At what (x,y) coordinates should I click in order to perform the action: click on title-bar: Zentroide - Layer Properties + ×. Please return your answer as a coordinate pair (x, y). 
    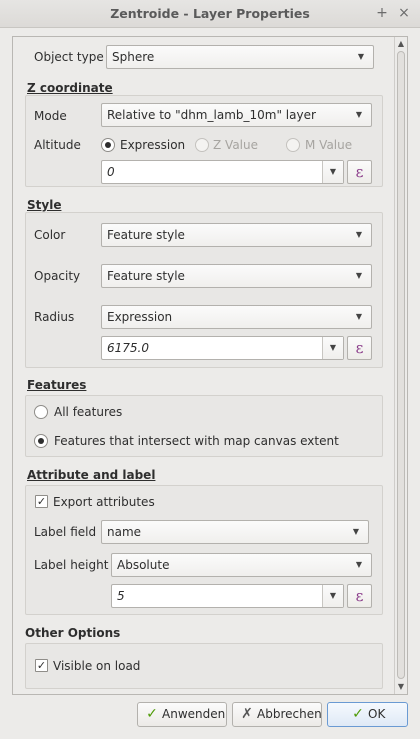
    Looking at the image, I should click on (210, 14).